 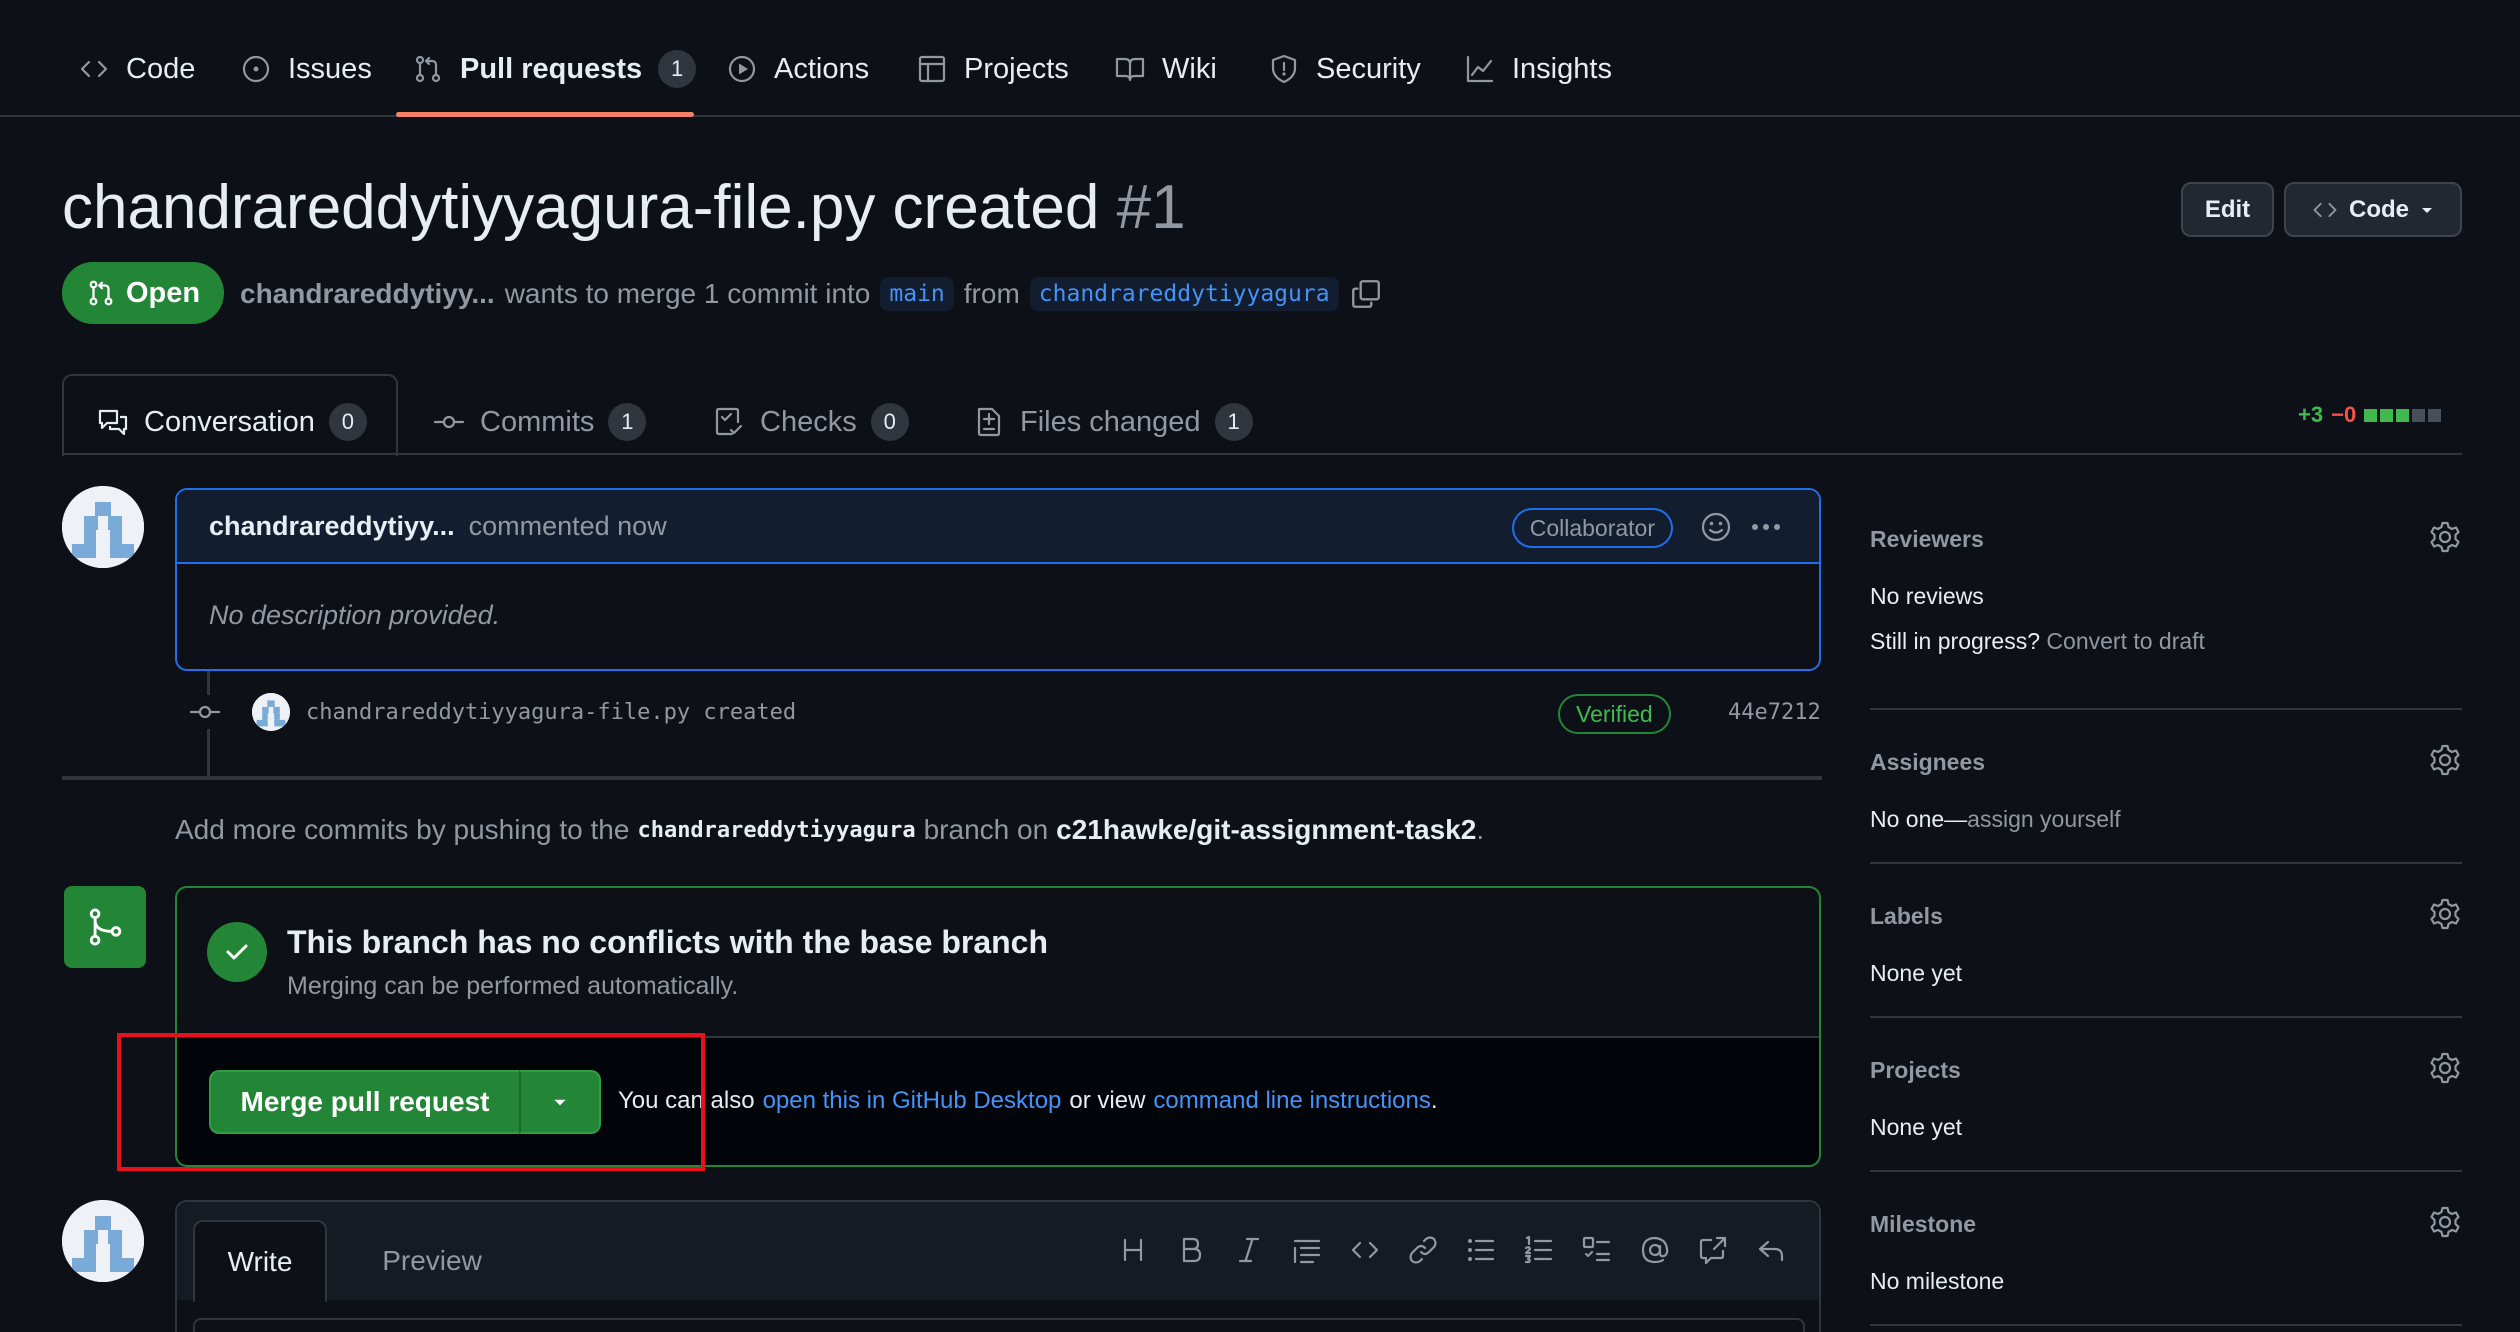 What do you see at coordinates (1562, 68) in the screenshot?
I see `nav-insights-label: Insights` at bounding box center [1562, 68].